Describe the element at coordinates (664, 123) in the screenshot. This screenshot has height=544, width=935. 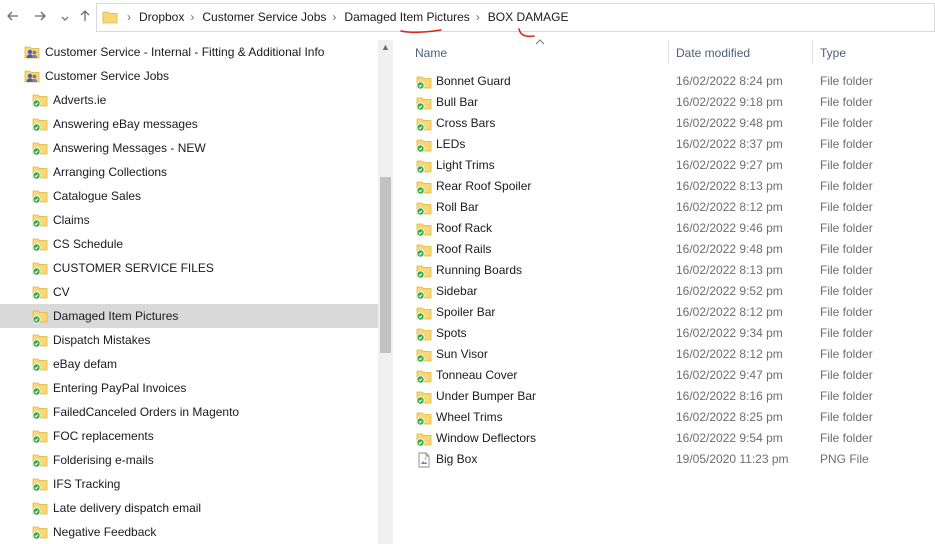
I see `file-row: Cross Bars 16/02/2022 9:48 pm File folder` at that location.